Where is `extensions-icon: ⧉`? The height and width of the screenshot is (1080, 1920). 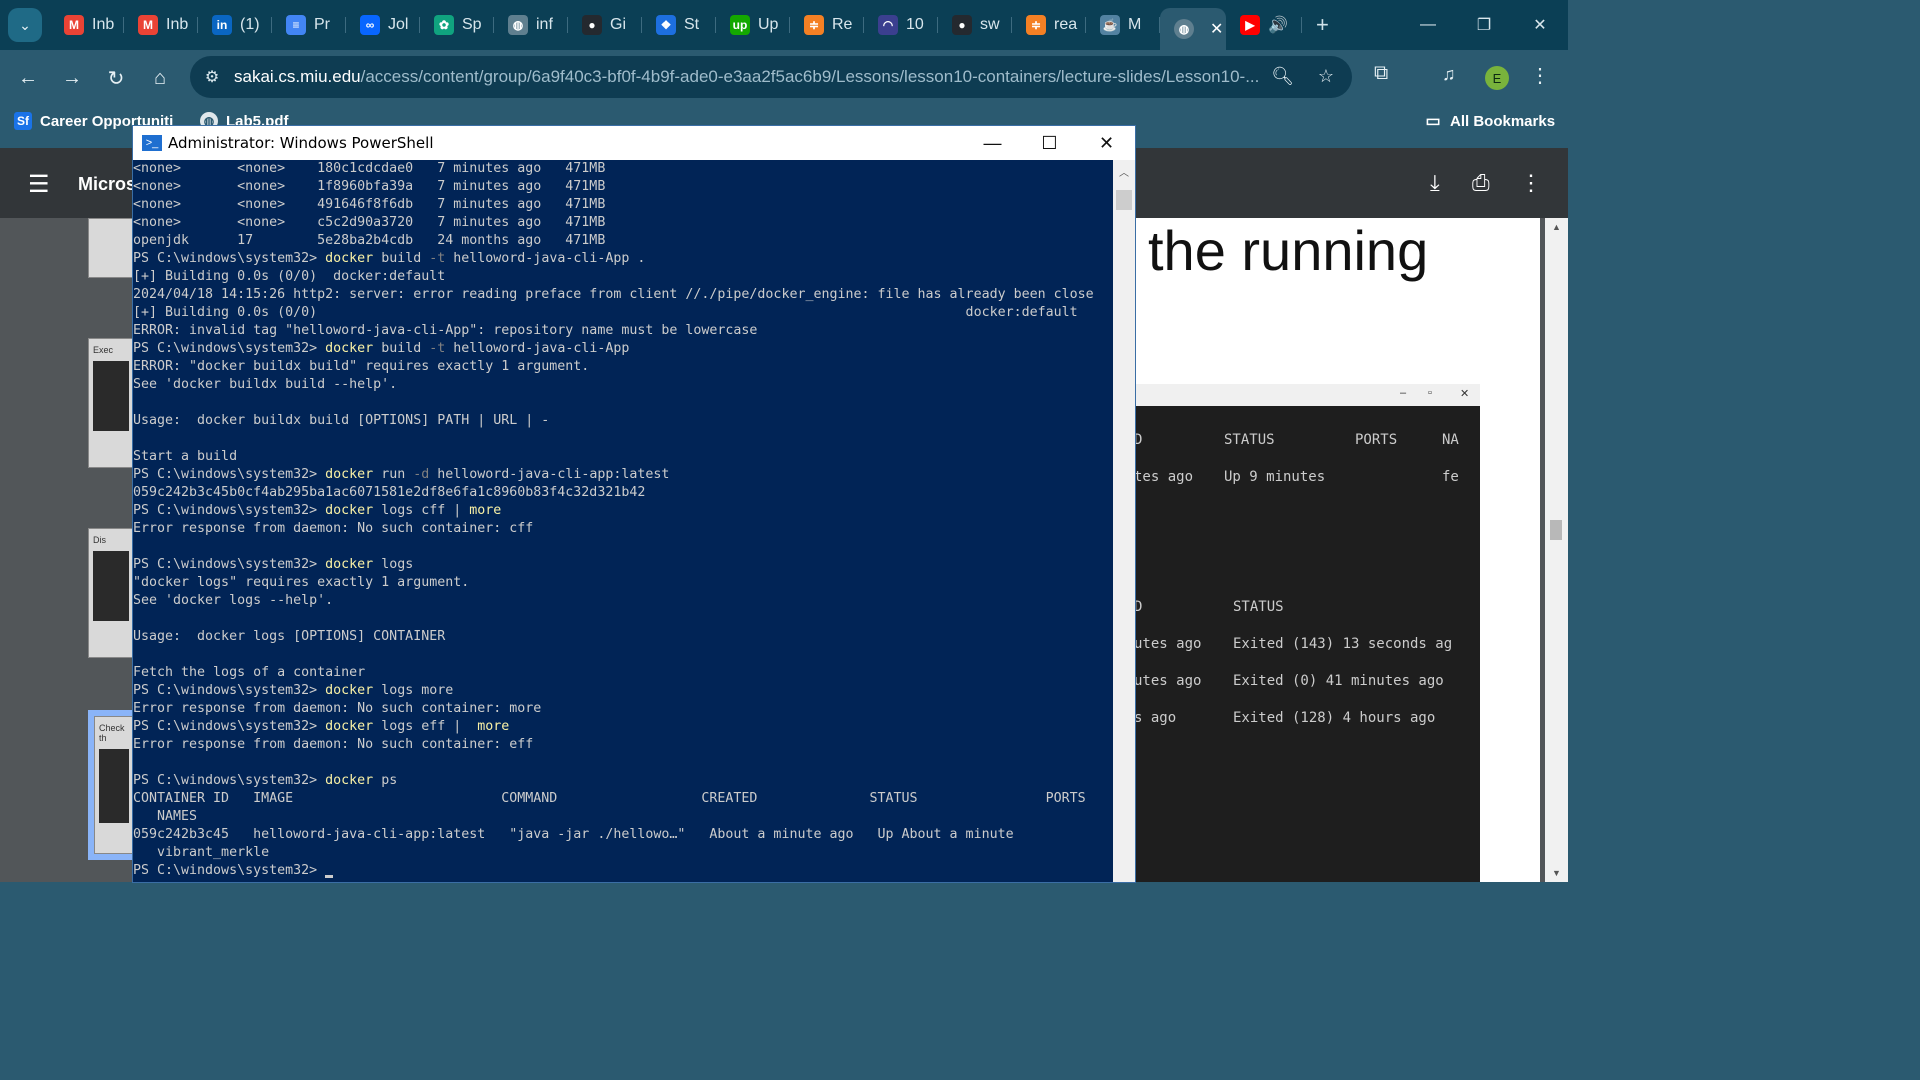
extensions-icon: ⧉ is located at coordinates (1381, 73).